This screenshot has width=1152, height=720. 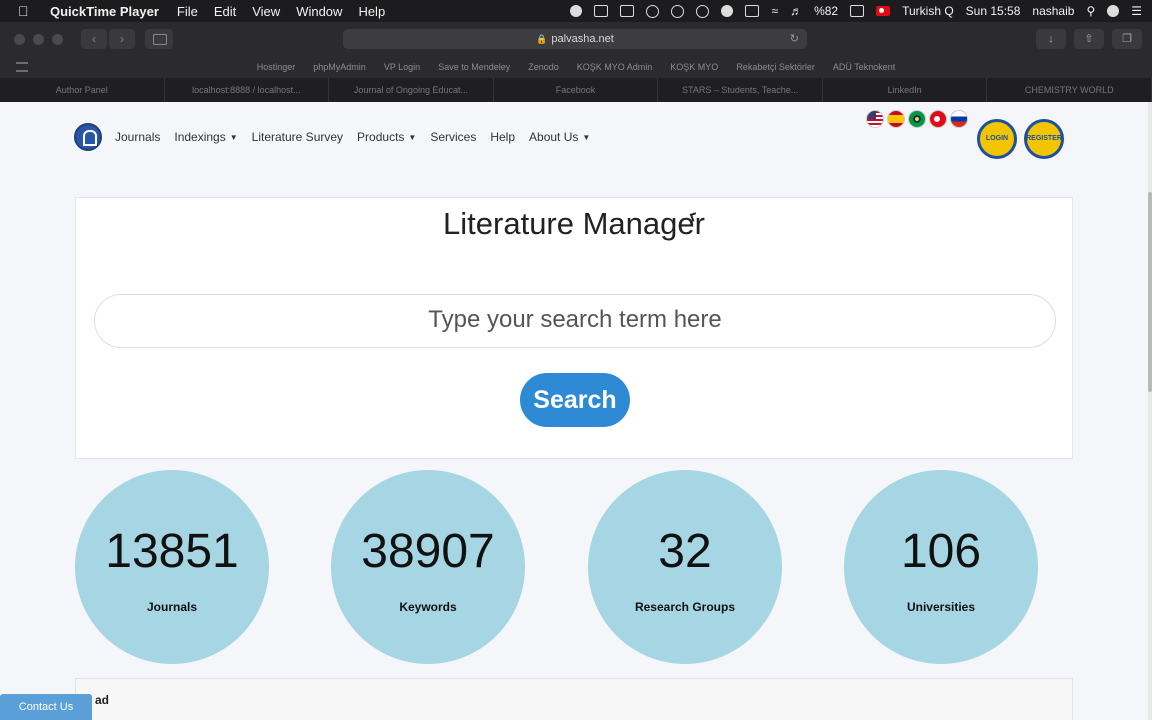 What do you see at coordinates (19, 39) in the screenshot?
I see `close-window-button` at bounding box center [19, 39].